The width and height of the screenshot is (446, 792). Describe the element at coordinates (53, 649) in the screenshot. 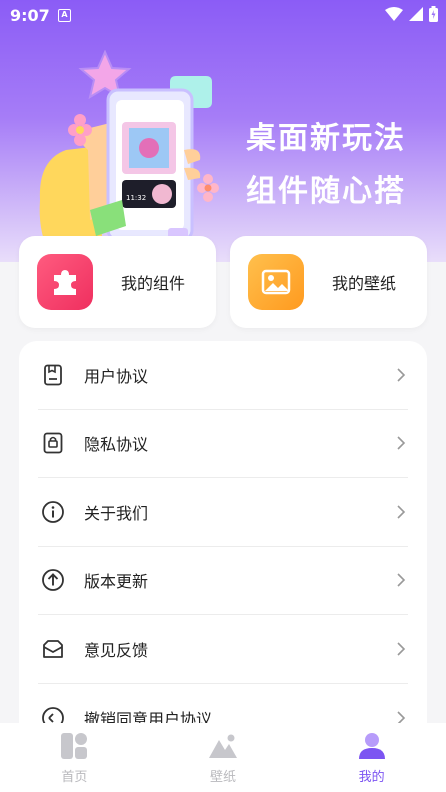

I see `mail-icon` at that location.